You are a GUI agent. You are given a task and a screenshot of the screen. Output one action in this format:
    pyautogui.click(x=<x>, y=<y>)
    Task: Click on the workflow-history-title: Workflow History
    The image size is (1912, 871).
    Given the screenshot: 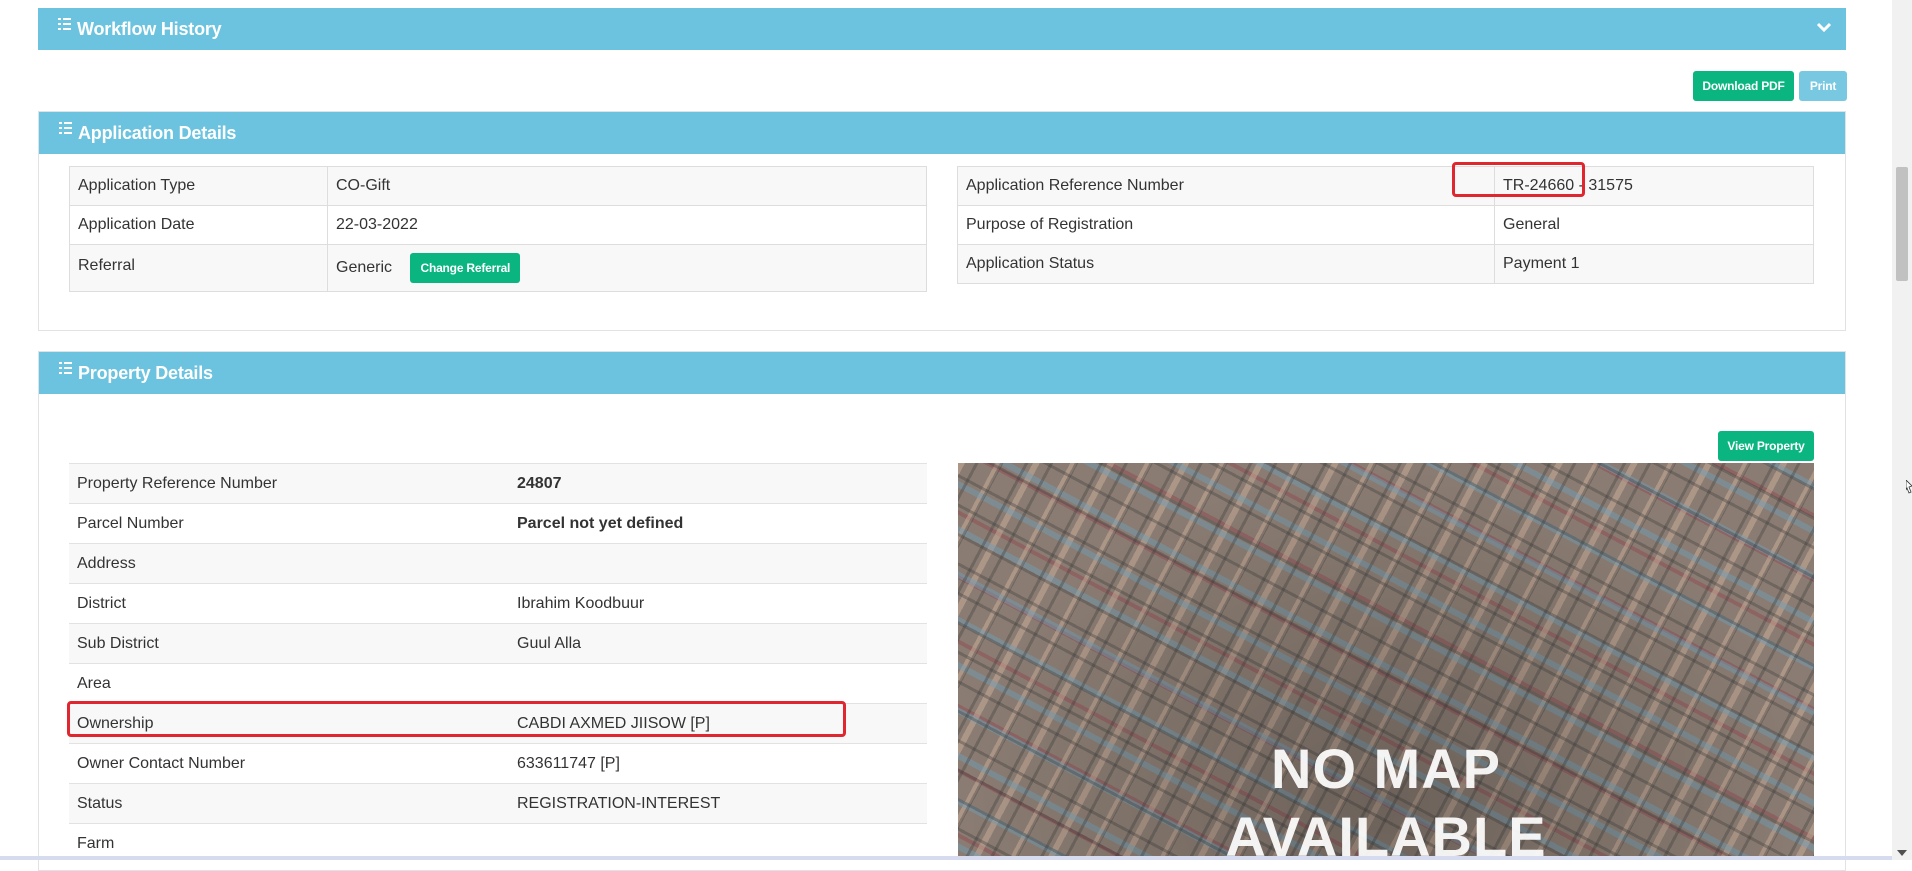 What is the action you would take?
    pyautogui.click(x=149, y=28)
    